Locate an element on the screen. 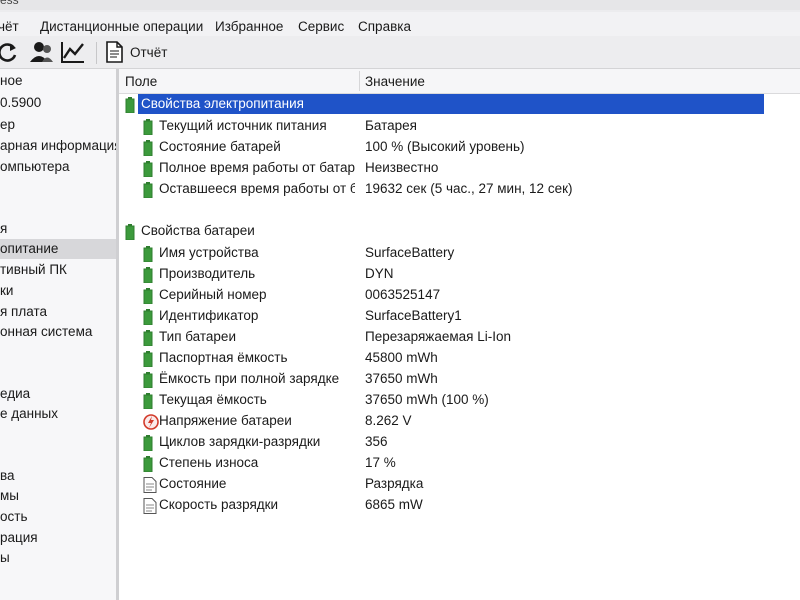  toolbar: Отчёт is located at coordinates (400, 52).